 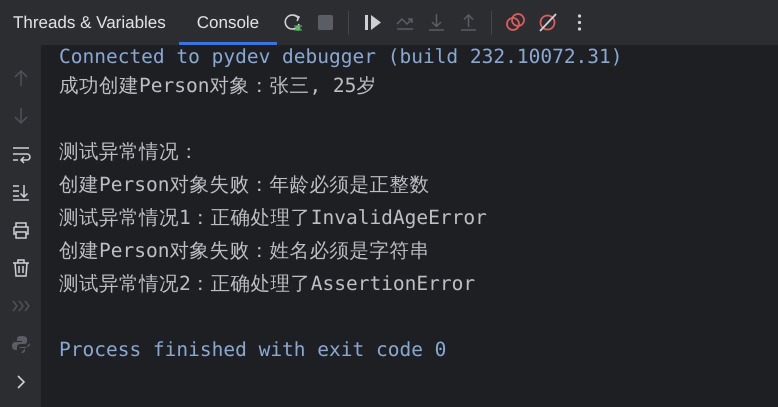 I want to click on console-output: 创建Person对象失败：年龄必须是正整数, so click(x=244, y=185).